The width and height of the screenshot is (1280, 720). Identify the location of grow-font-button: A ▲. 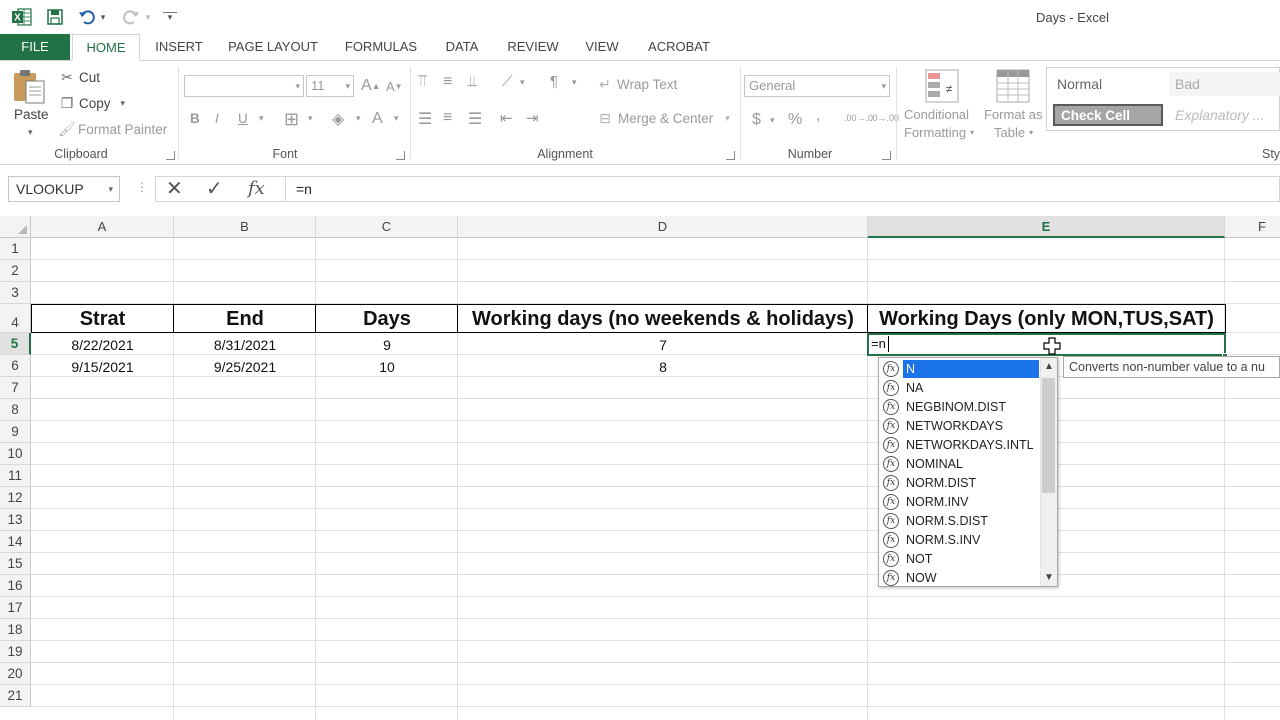
(371, 86).